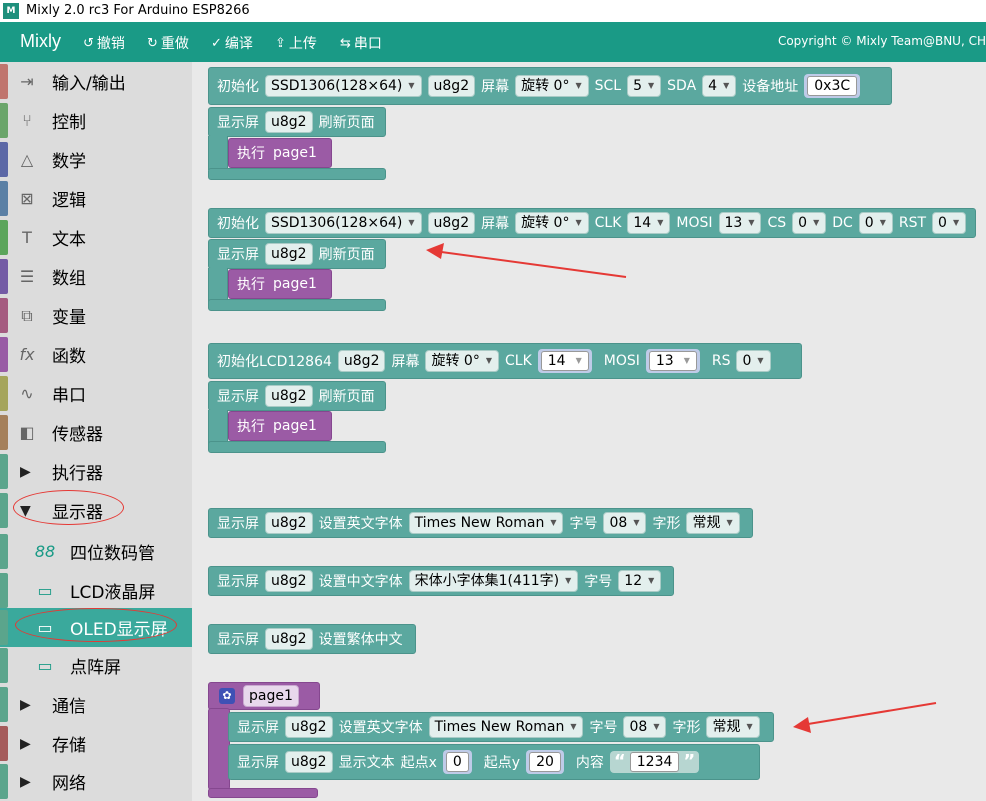 The height and width of the screenshot is (801, 986). What do you see at coordinates (96, 198) in the screenshot?
I see `sidebar-item-logic: ⊠ 逻辑` at bounding box center [96, 198].